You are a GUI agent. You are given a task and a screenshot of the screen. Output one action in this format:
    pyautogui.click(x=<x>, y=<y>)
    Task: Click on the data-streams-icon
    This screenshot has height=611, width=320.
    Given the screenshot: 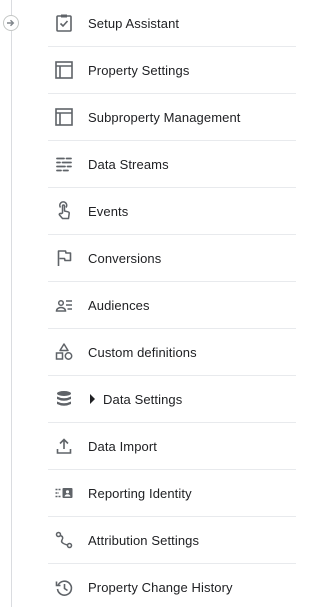 What is the action you would take?
    pyautogui.click(x=64, y=164)
    